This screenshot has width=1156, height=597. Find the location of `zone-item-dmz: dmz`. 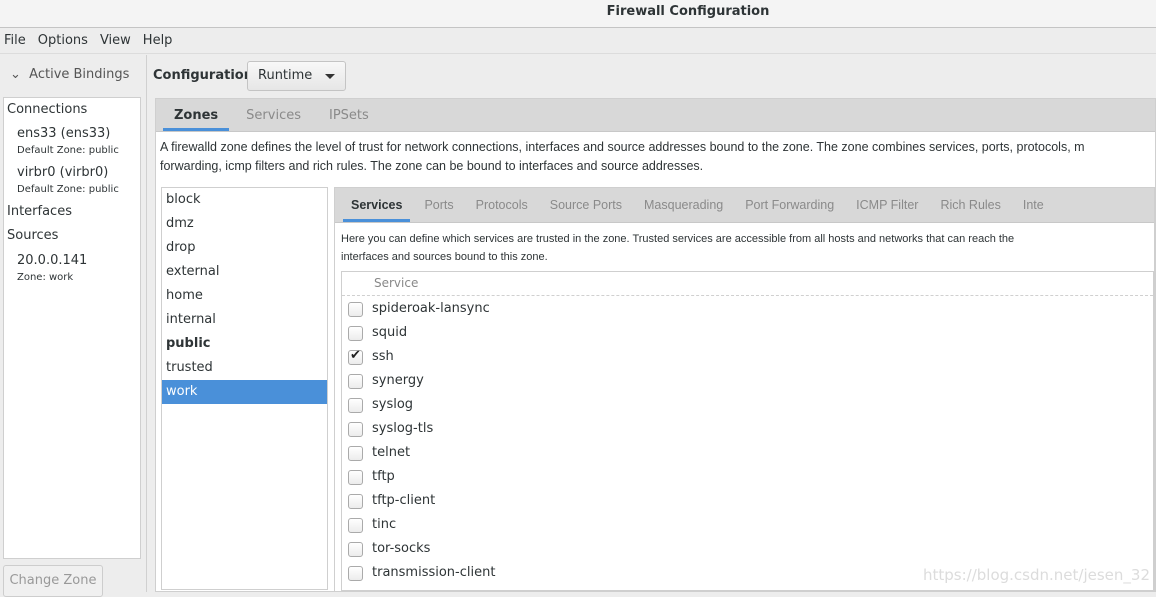

zone-item-dmz: dmz is located at coordinates (244, 224).